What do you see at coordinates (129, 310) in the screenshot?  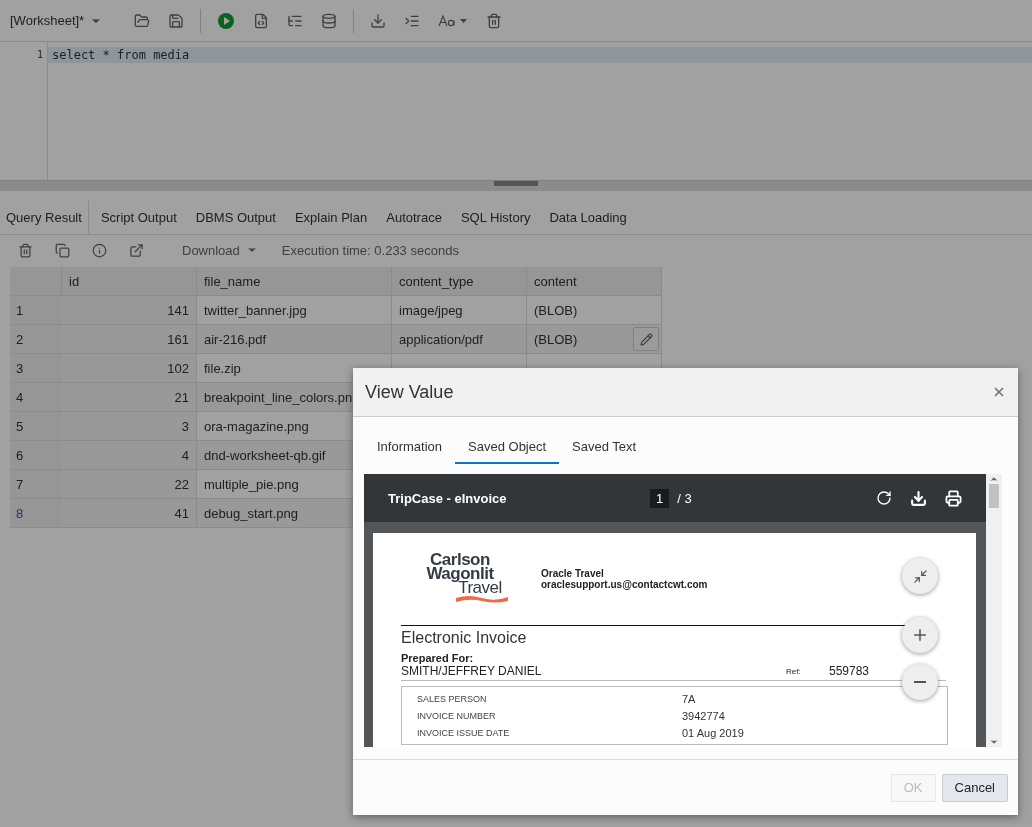 I see `table-cell: 141` at bounding box center [129, 310].